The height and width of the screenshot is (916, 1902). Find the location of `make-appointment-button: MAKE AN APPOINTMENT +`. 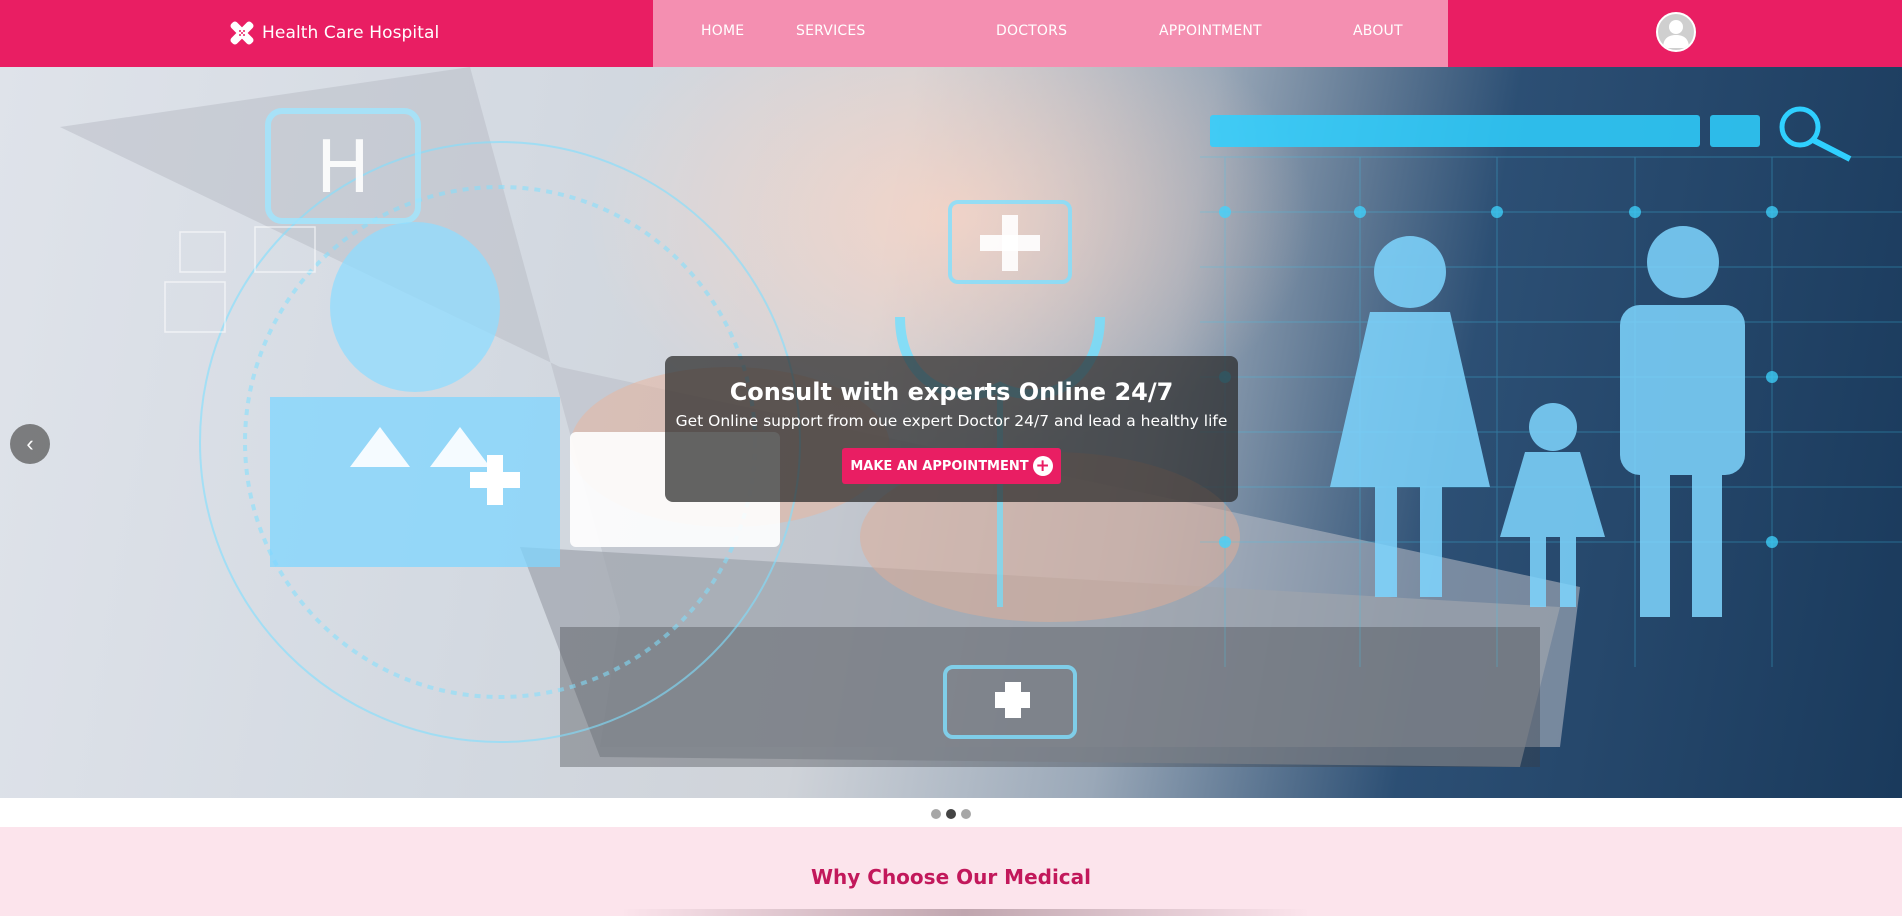

make-appointment-button: MAKE AN APPOINTMENT + is located at coordinates (951, 466).